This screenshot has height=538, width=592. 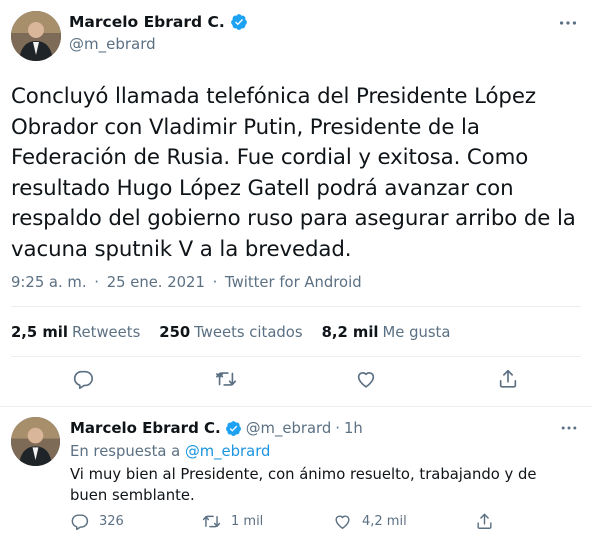 What do you see at coordinates (416, 332) in the screenshot?
I see `likes-label: Me gusta` at bounding box center [416, 332].